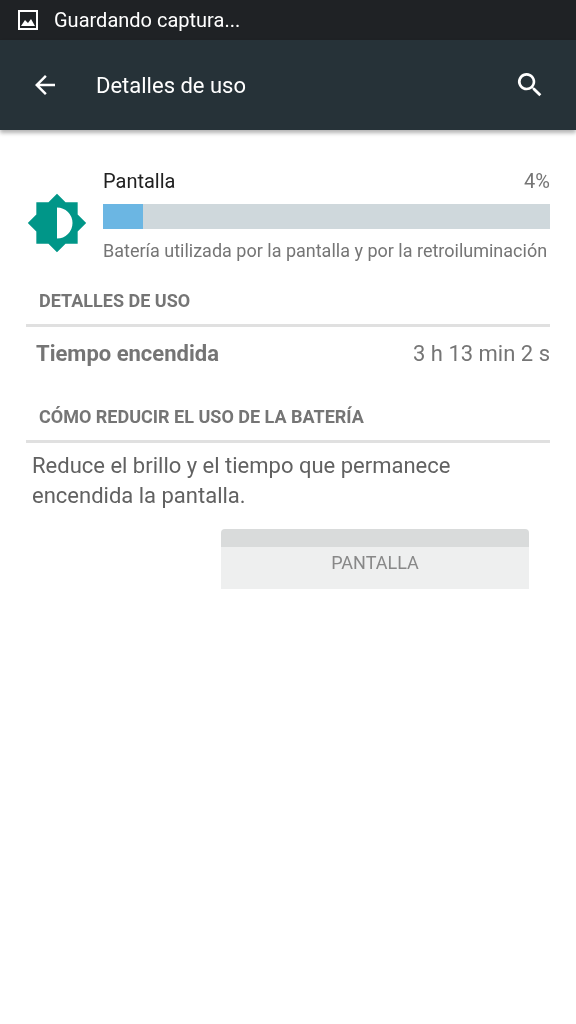 The width and height of the screenshot is (576, 1024). I want to click on toolbar-title: Detalles de uso, so click(171, 85).